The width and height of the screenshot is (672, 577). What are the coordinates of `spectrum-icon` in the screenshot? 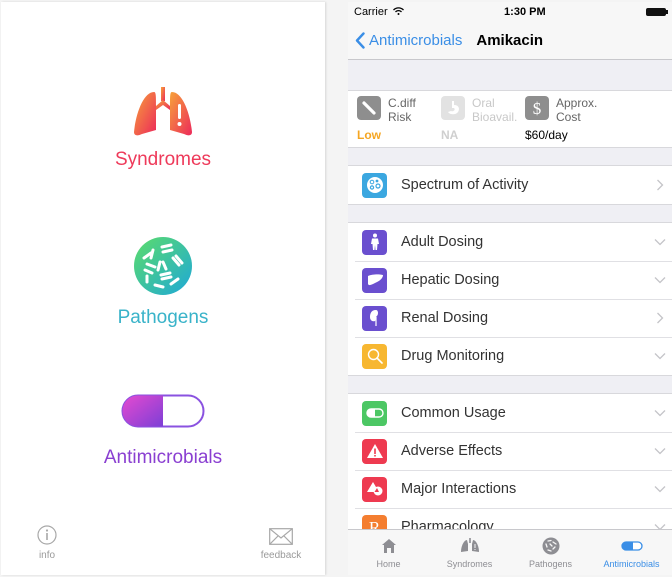 It's located at (374, 185).